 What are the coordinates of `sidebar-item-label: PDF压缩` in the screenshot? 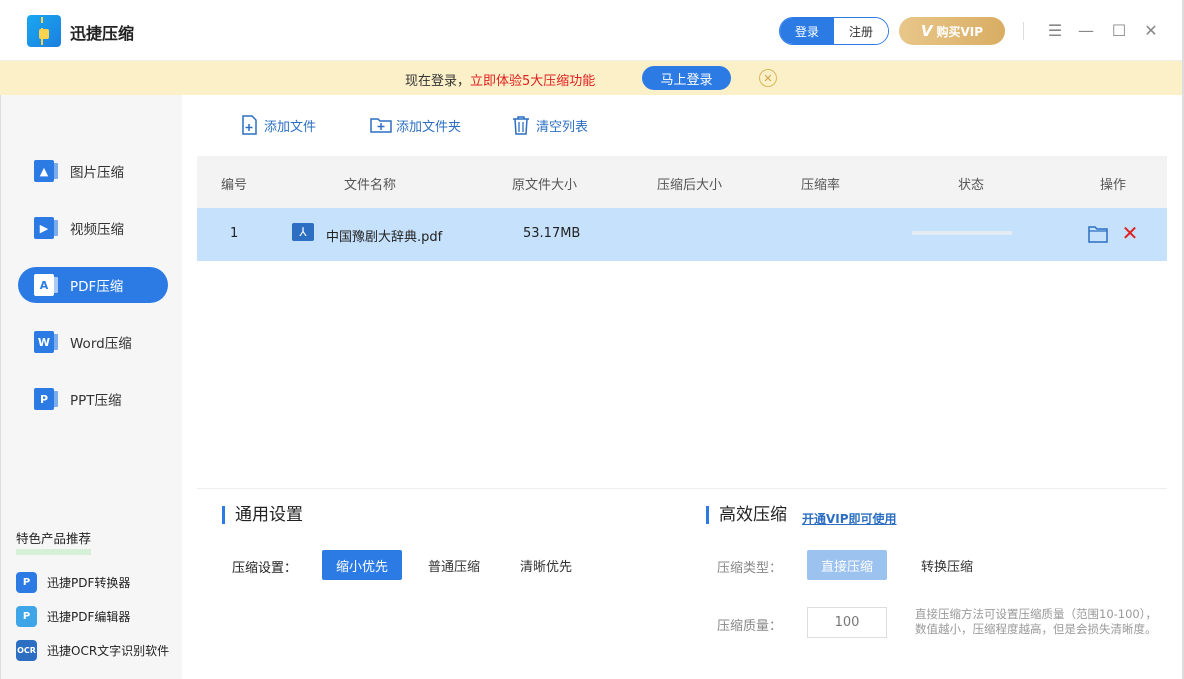 It's located at (97, 287).